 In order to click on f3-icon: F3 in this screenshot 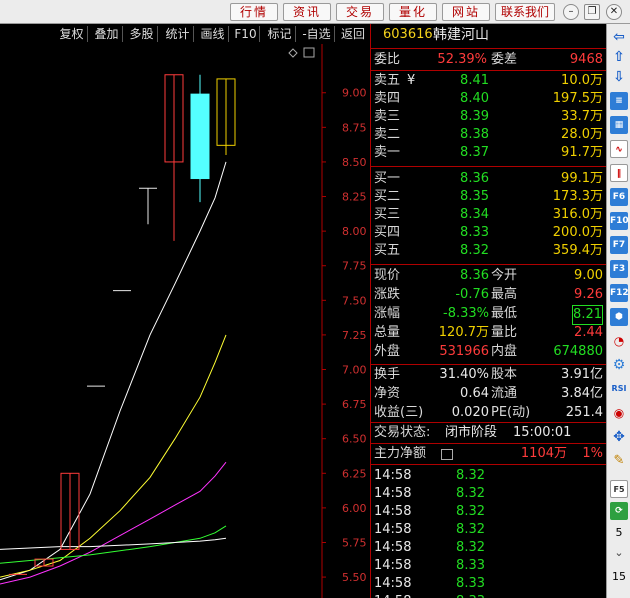, I will do `click(619, 269)`.